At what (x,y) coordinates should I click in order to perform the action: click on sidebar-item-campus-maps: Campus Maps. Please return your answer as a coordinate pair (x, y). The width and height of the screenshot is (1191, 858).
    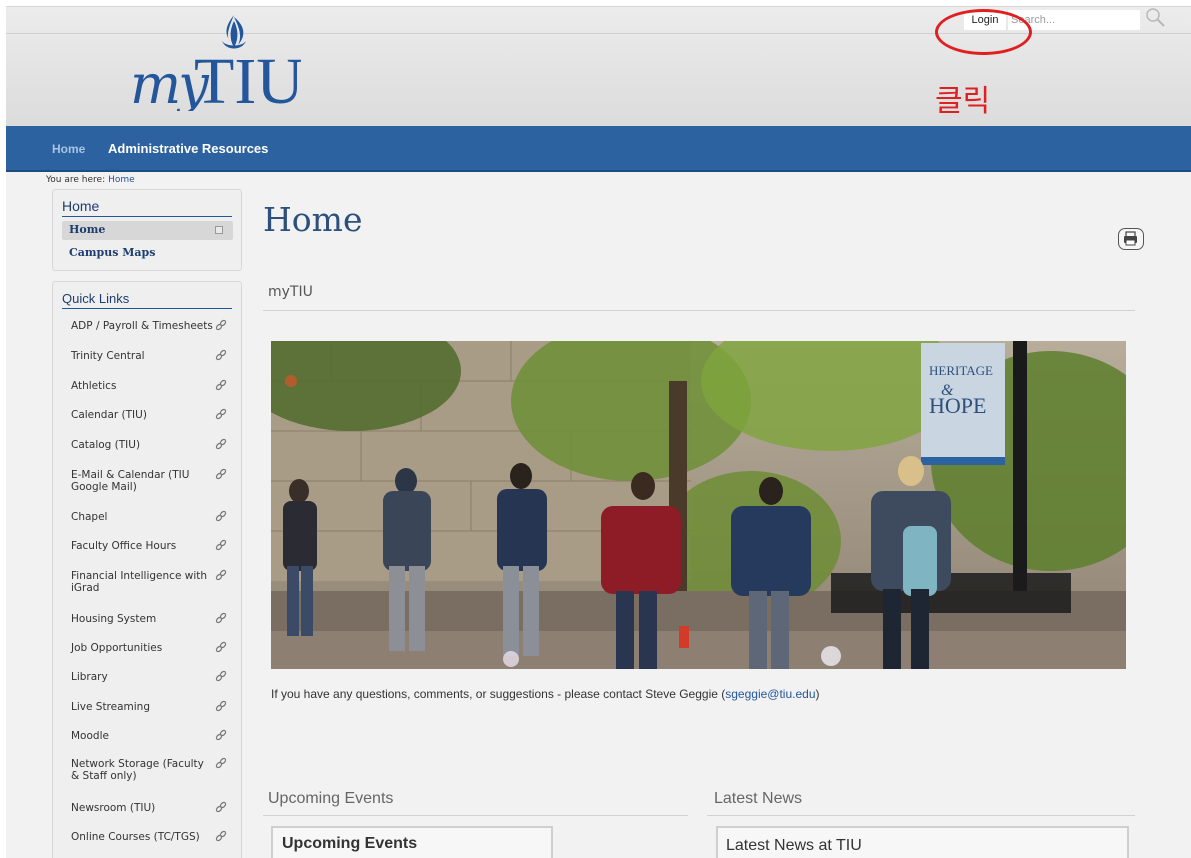
    Looking at the image, I should click on (112, 252).